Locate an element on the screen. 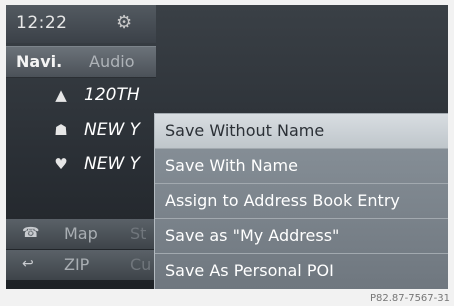 The width and height of the screenshot is (454, 306). tab-navi: Navi. is located at coordinates (39, 61).